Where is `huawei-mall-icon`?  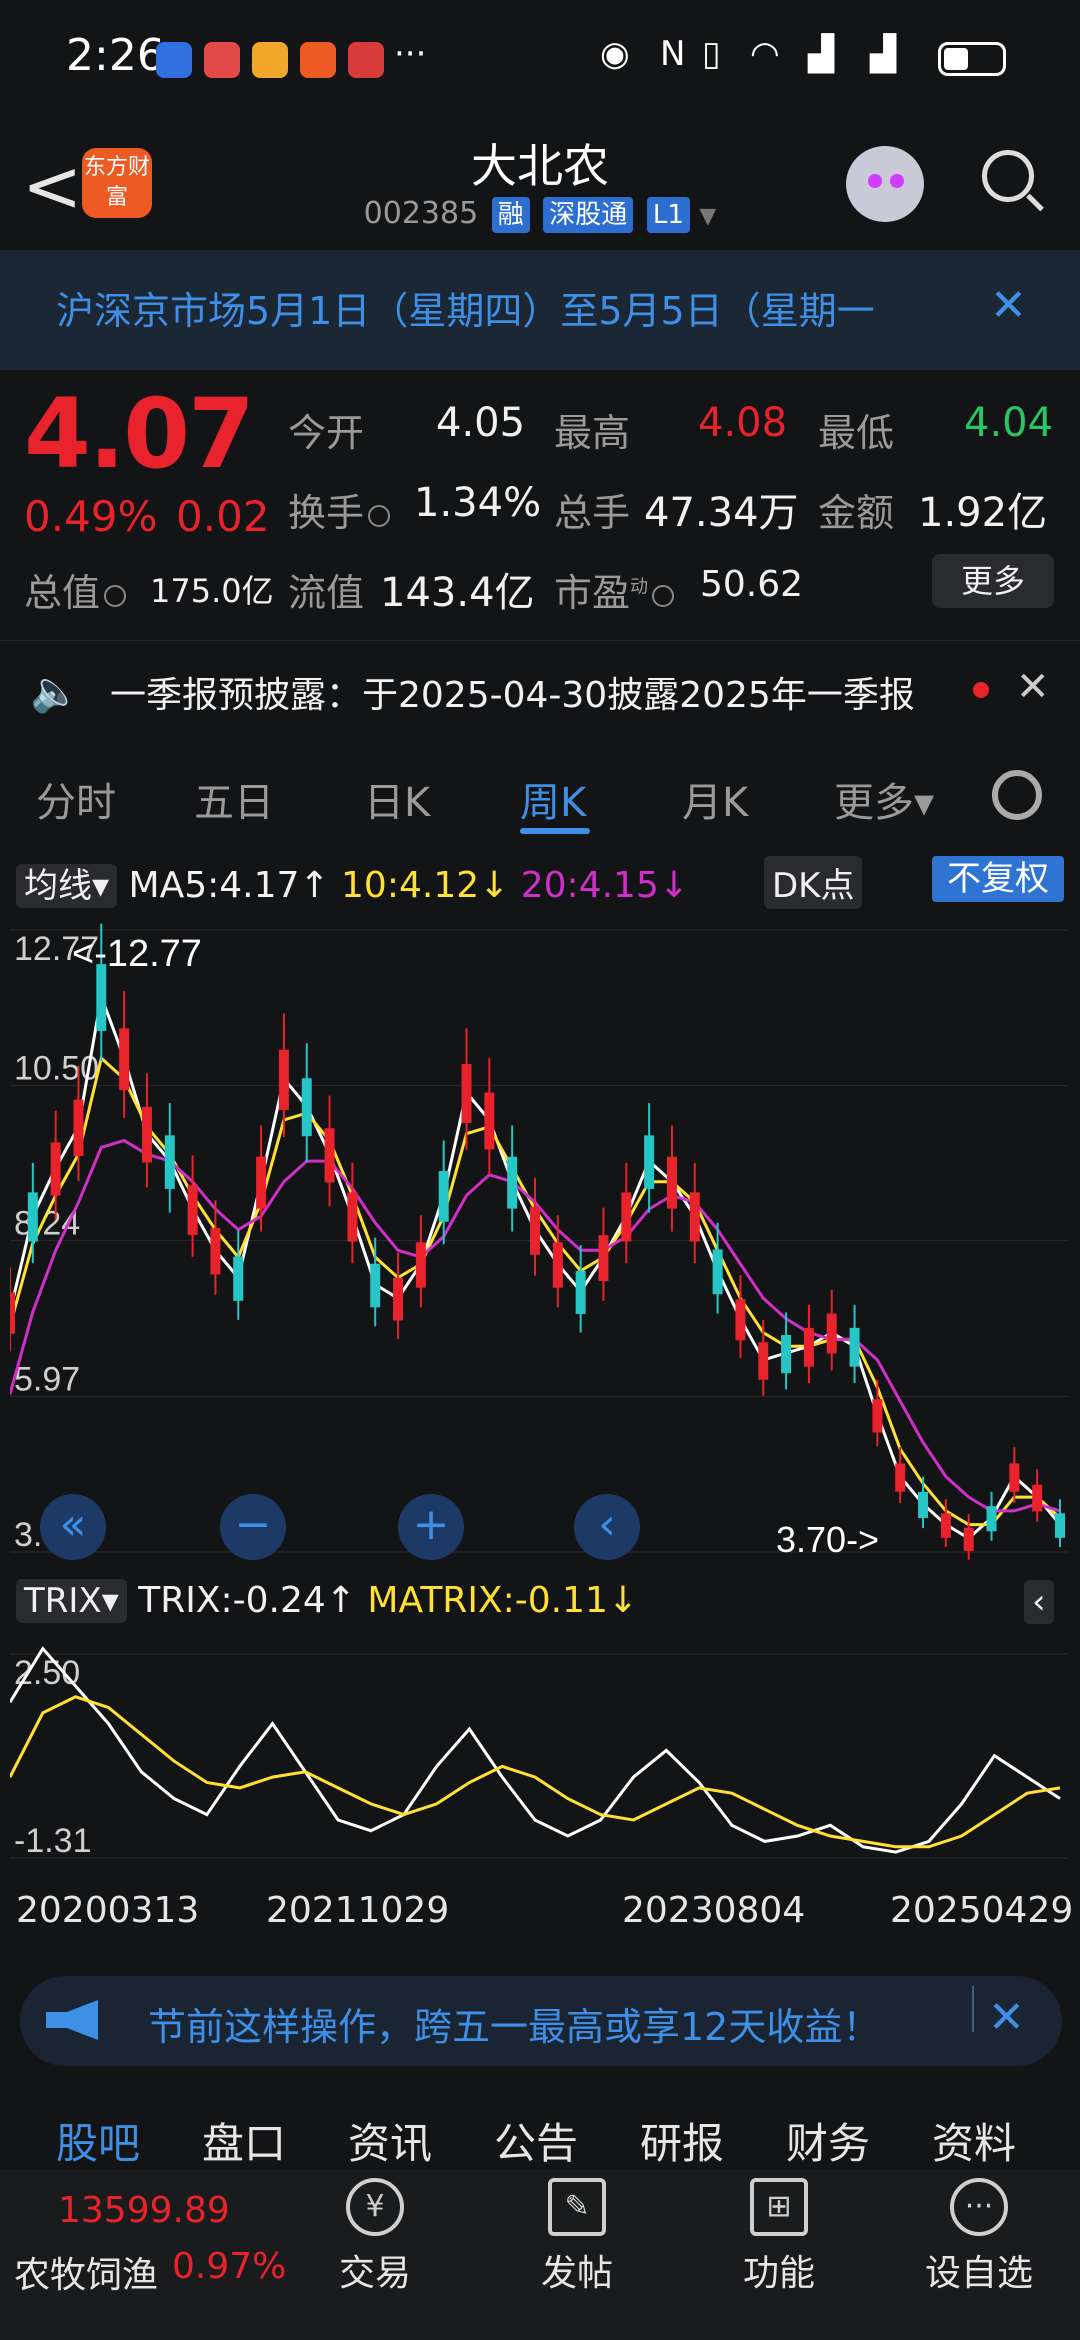
huawei-mall-icon is located at coordinates (366, 60).